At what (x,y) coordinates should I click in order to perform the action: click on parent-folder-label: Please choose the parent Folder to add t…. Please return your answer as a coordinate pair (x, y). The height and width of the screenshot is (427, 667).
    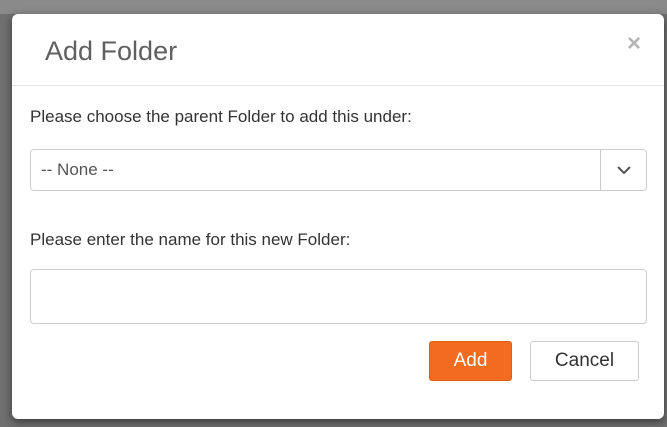
    Looking at the image, I should click on (221, 116).